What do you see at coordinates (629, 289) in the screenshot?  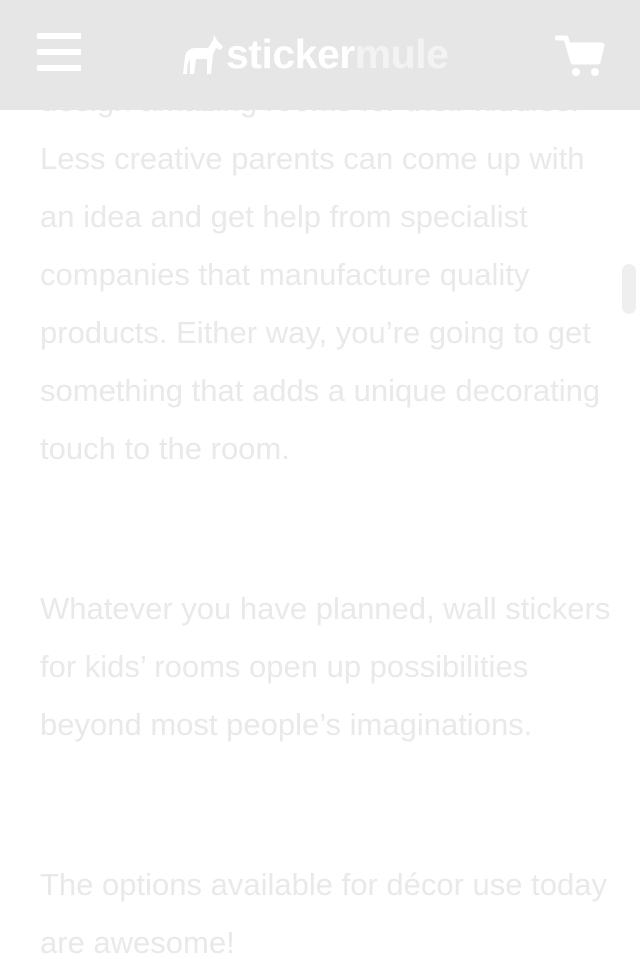 I see `scrollbar-thumb` at bounding box center [629, 289].